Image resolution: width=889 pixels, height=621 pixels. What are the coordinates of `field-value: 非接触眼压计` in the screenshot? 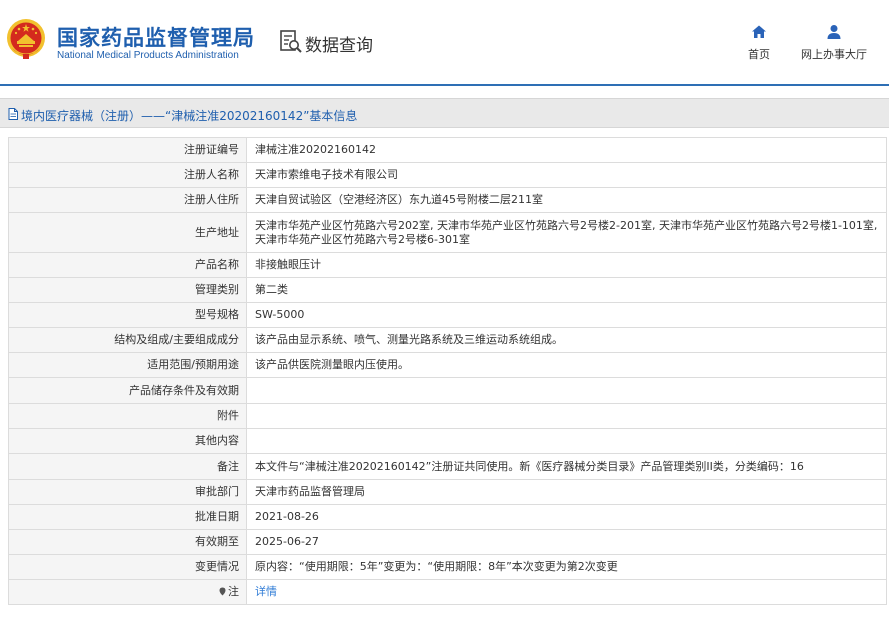 It's located at (566, 265).